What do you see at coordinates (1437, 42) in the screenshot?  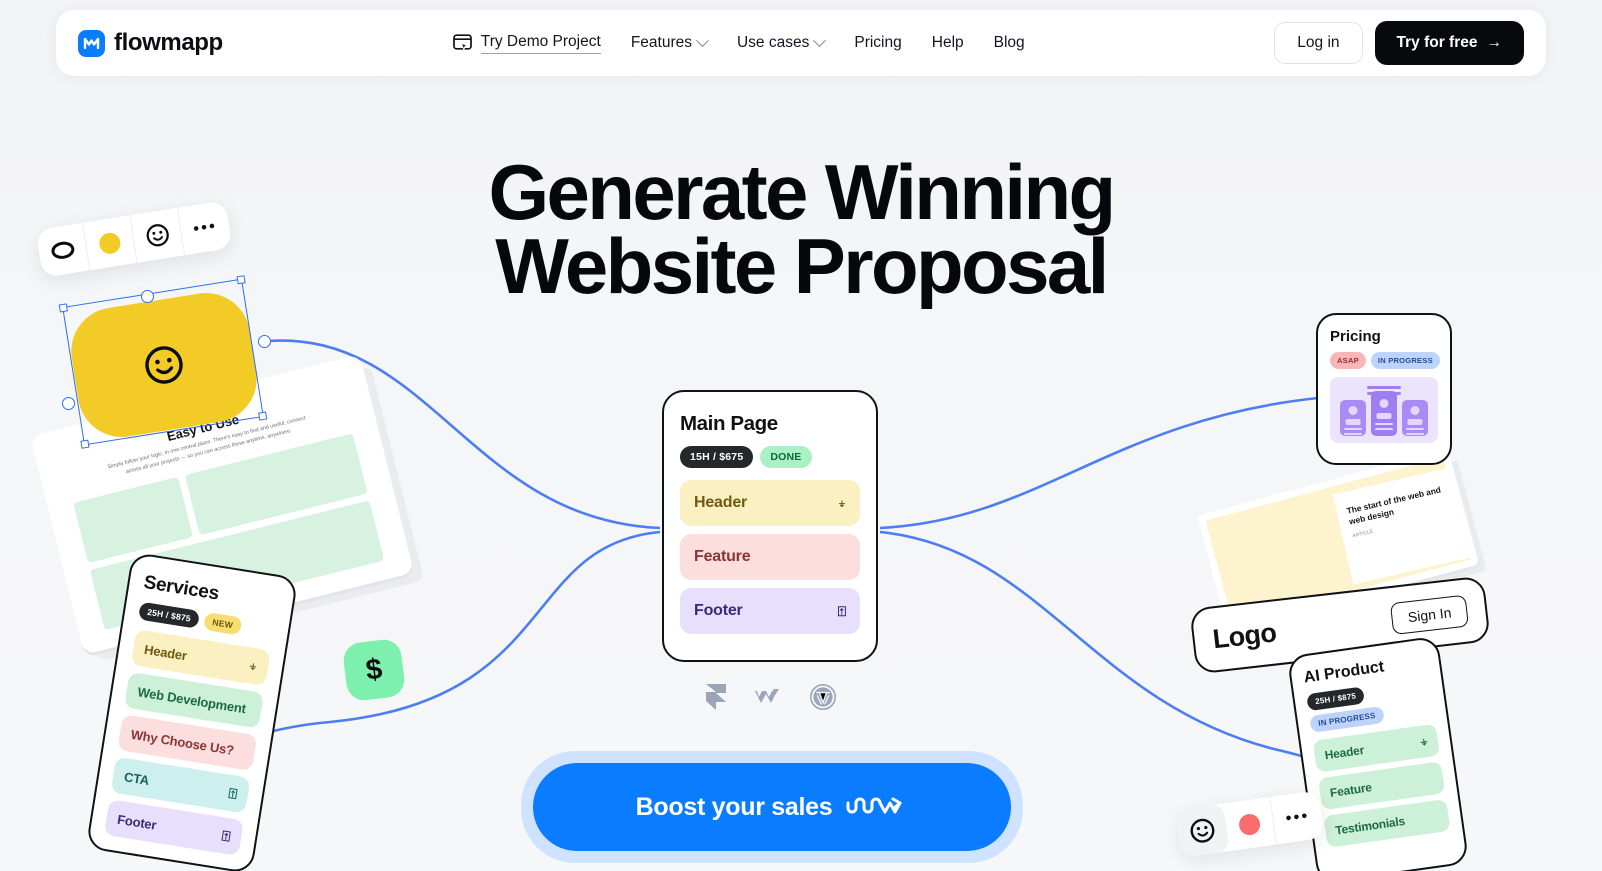 I see `try-label: Try for free` at bounding box center [1437, 42].